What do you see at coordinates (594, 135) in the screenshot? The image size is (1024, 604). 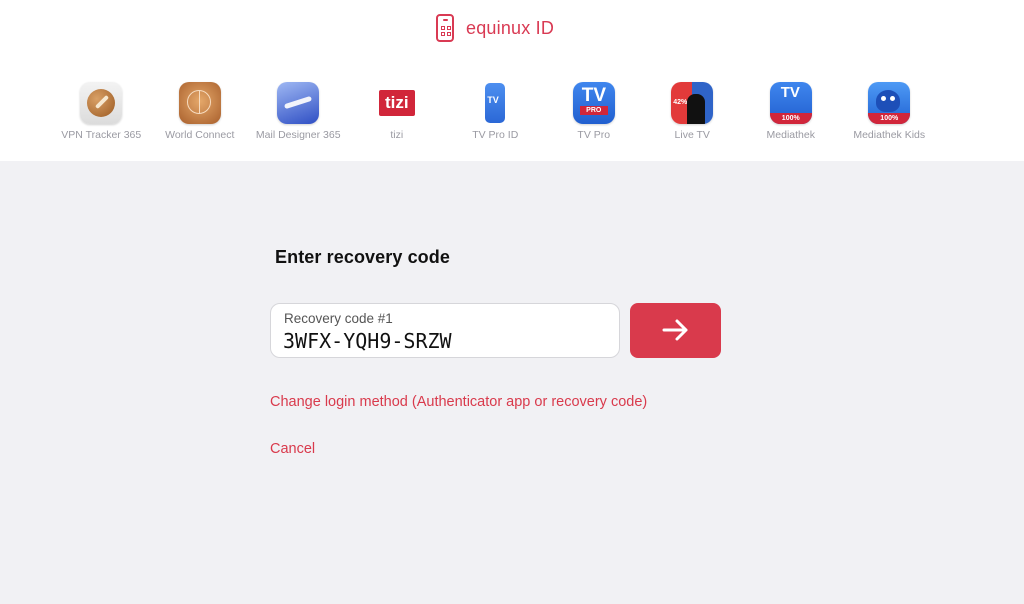 I see `app-label: TV Pro` at bounding box center [594, 135].